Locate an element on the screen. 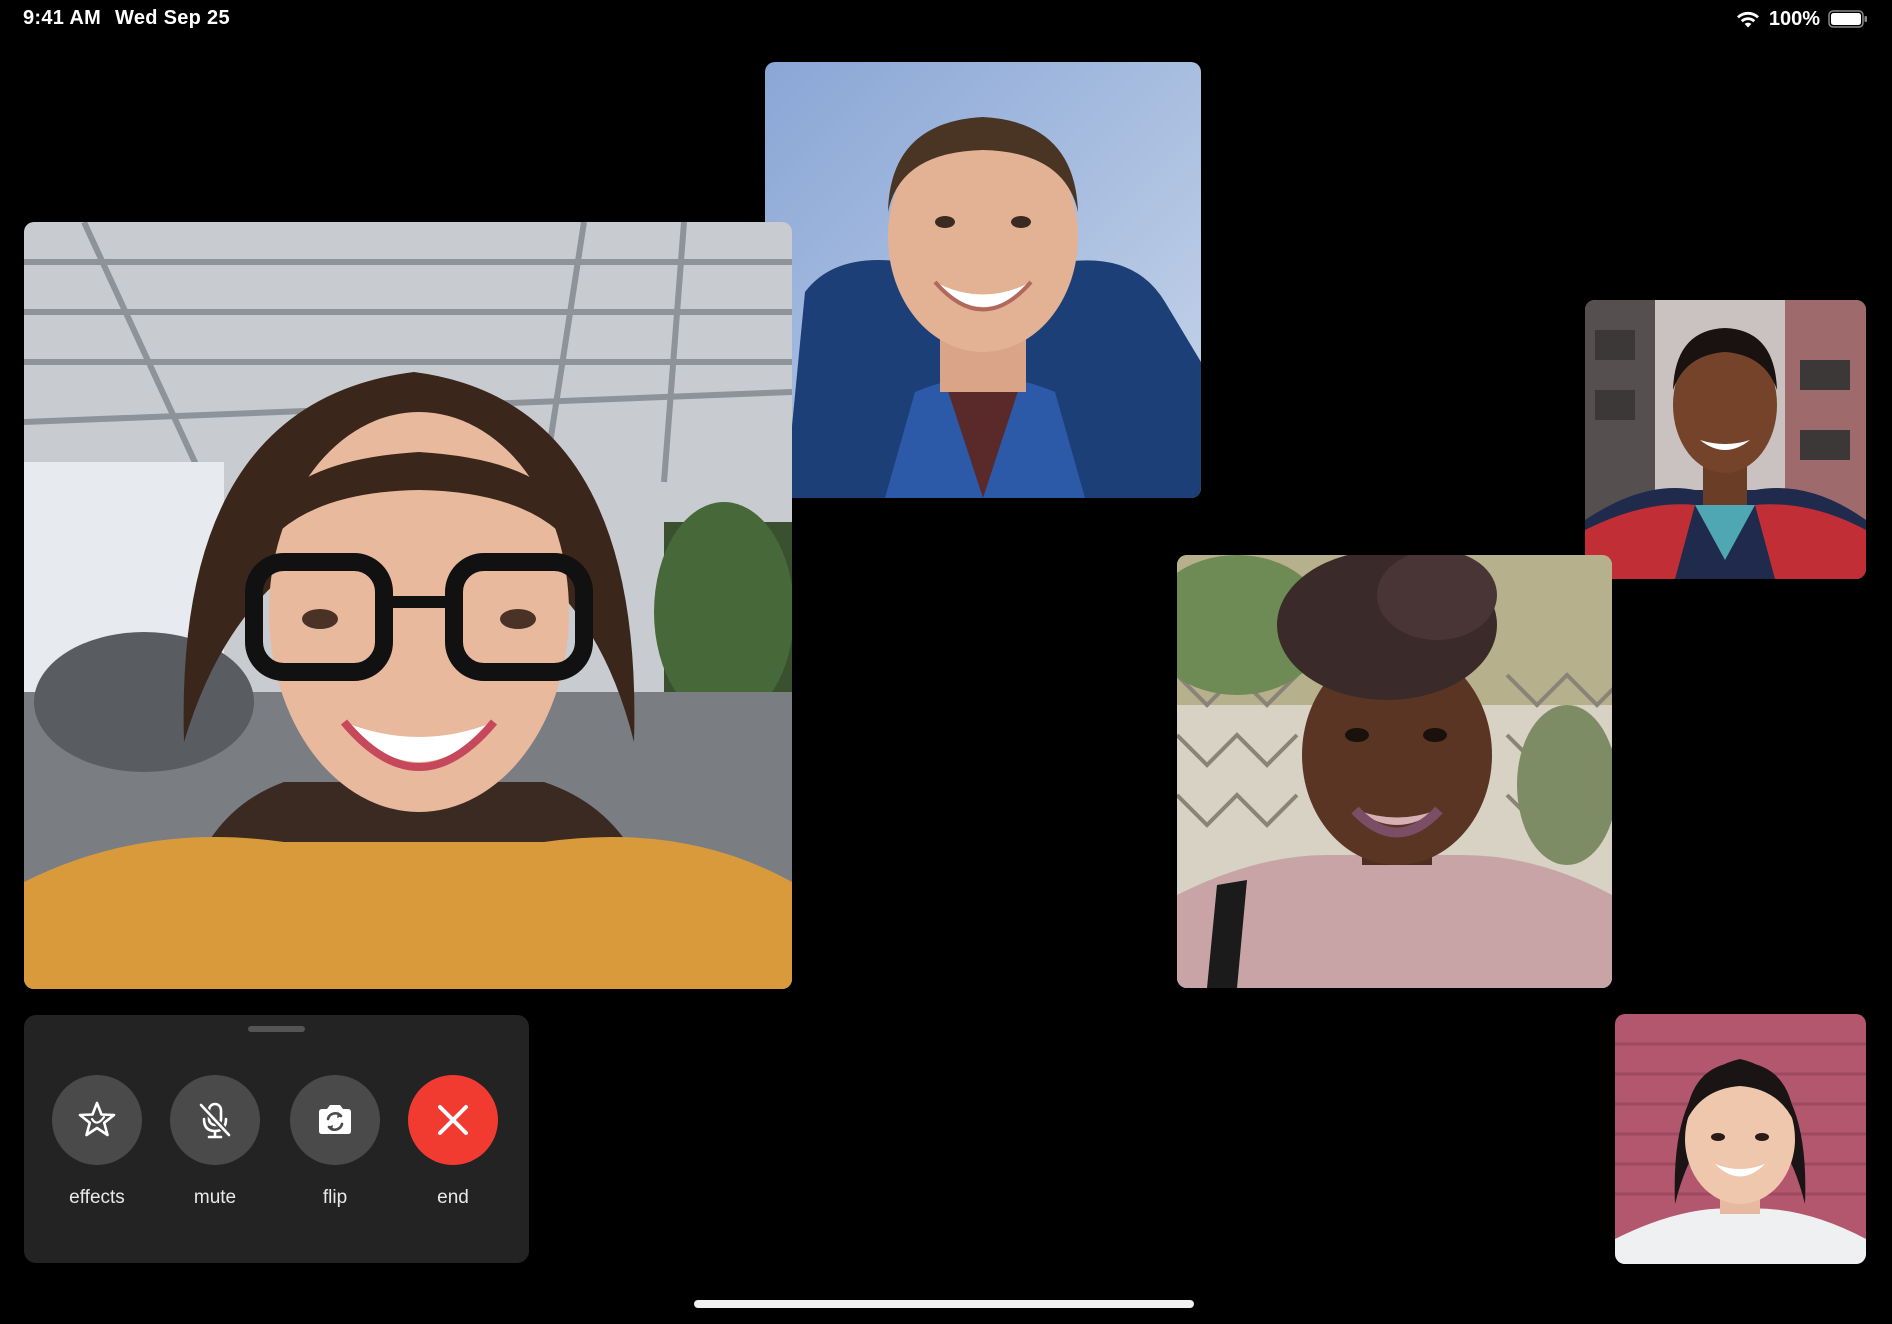  mute-label: mute is located at coordinates (215, 1197).